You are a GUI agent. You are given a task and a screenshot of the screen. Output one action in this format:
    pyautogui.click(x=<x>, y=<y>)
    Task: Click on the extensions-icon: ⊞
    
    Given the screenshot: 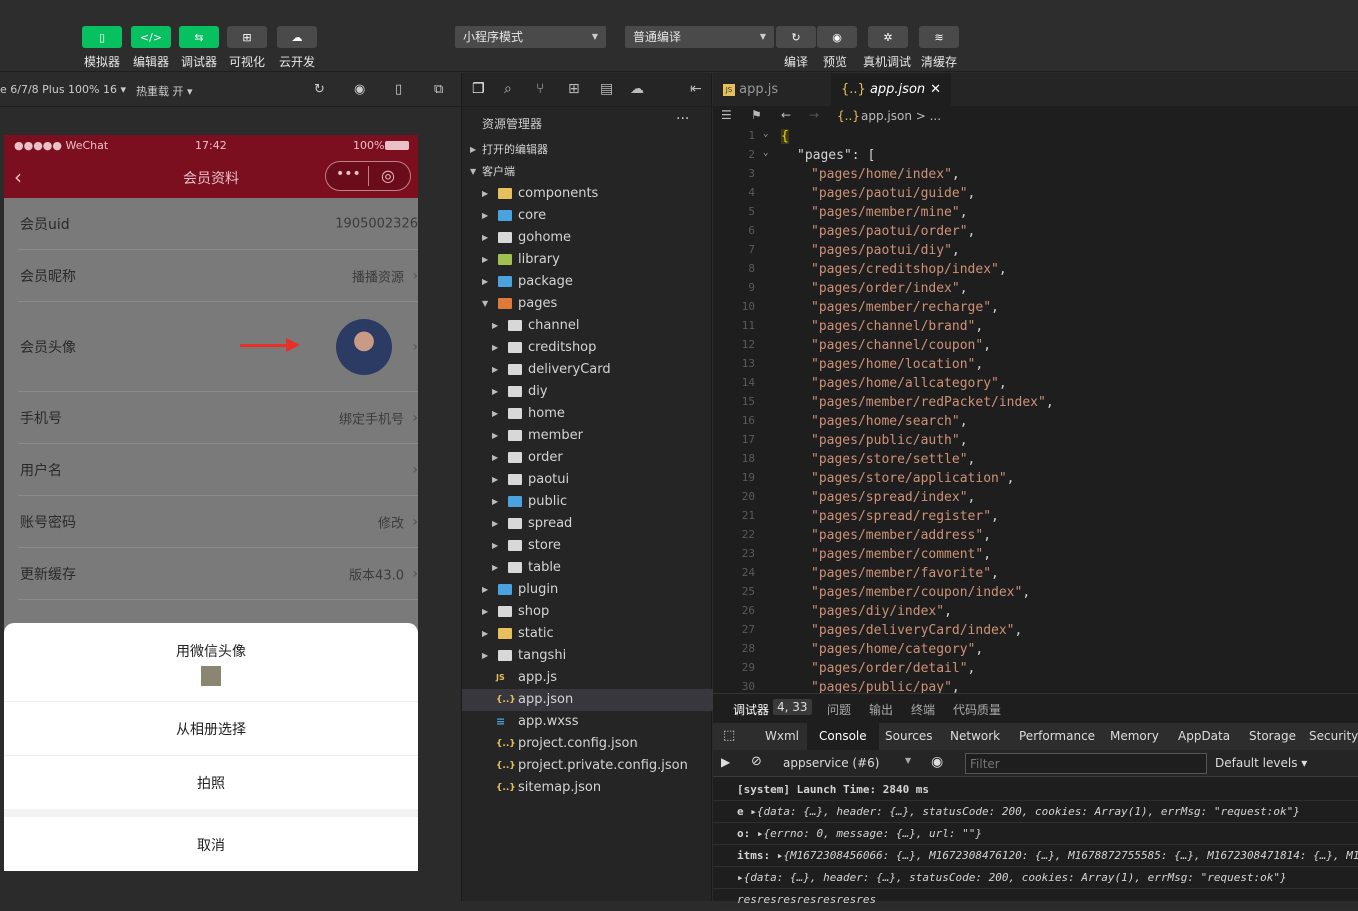 What is the action you would take?
    pyautogui.click(x=574, y=89)
    